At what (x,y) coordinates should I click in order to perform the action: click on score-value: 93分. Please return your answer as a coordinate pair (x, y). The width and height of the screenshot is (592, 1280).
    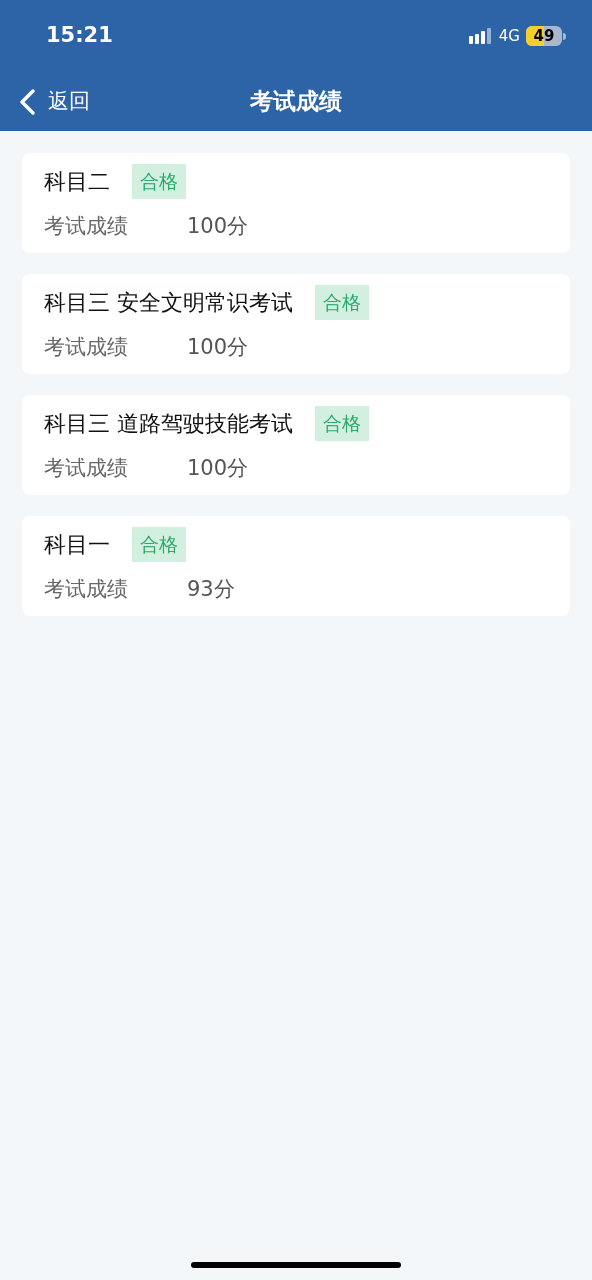
    Looking at the image, I should click on (211, 589).